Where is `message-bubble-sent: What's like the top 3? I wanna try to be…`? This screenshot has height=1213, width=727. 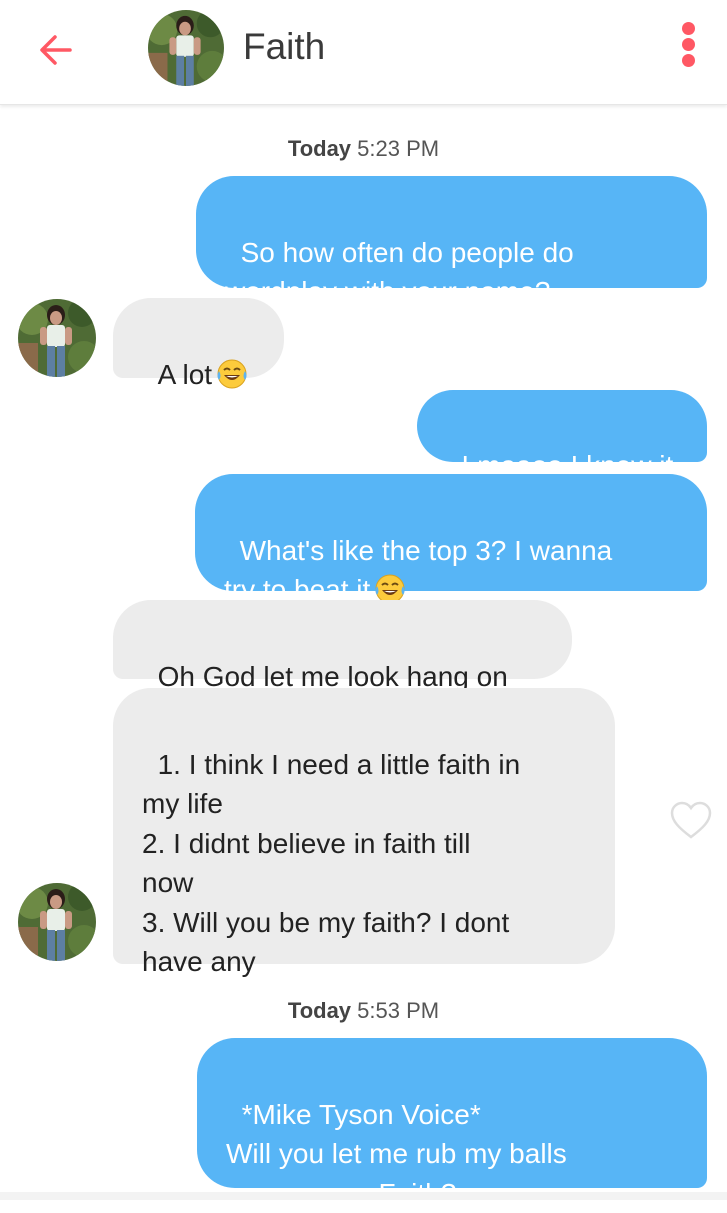 message-bubble-sent: What's like the top 3? I wanna try to be… is located at coordinates (451, 539).